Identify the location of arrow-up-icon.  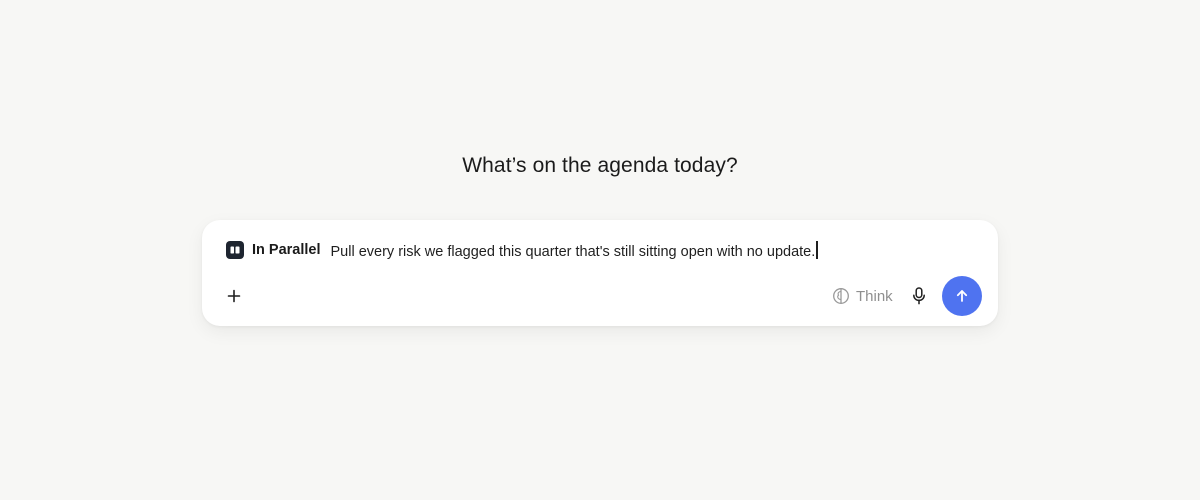
(962, 296).